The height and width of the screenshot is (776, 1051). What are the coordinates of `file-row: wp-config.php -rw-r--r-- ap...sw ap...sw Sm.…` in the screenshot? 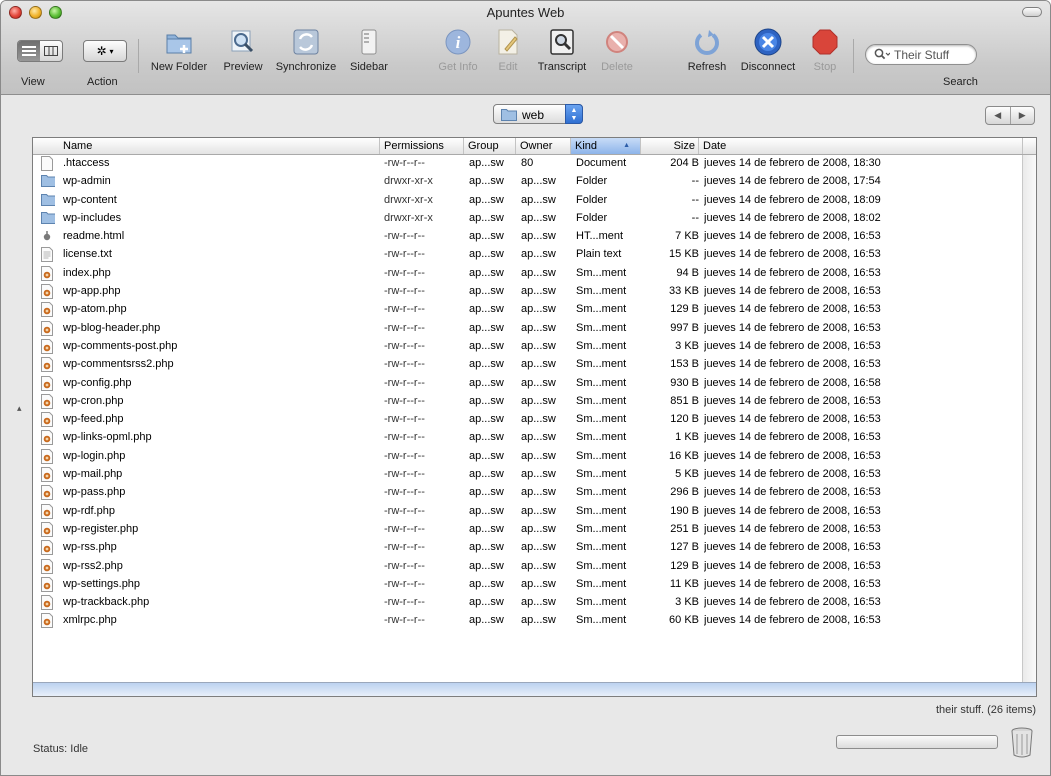 It's located at (528, 384).